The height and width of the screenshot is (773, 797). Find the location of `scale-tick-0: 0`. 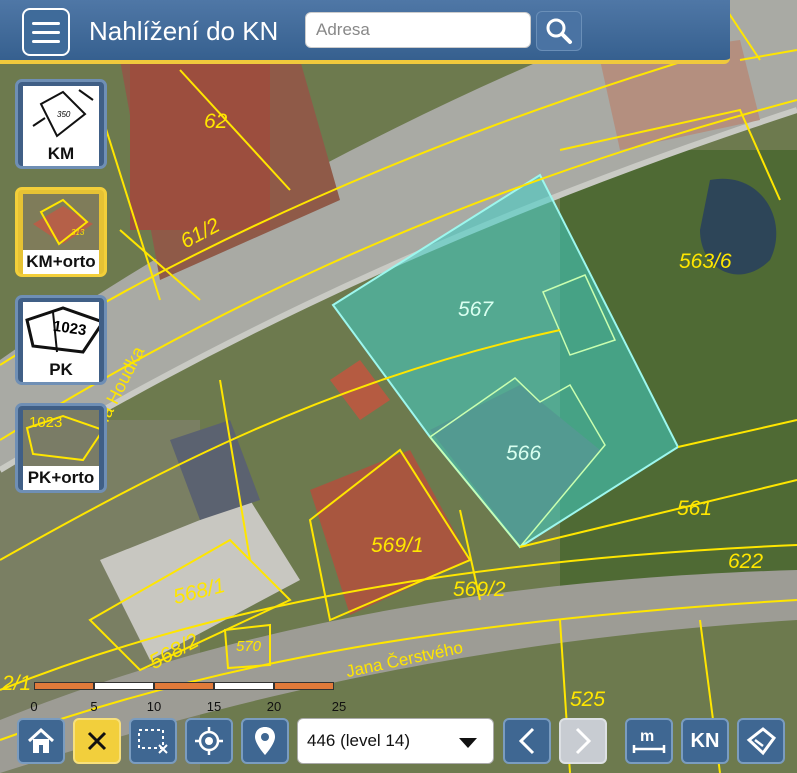

scale-tick-0: 0 is located at coordinates (34, 706).